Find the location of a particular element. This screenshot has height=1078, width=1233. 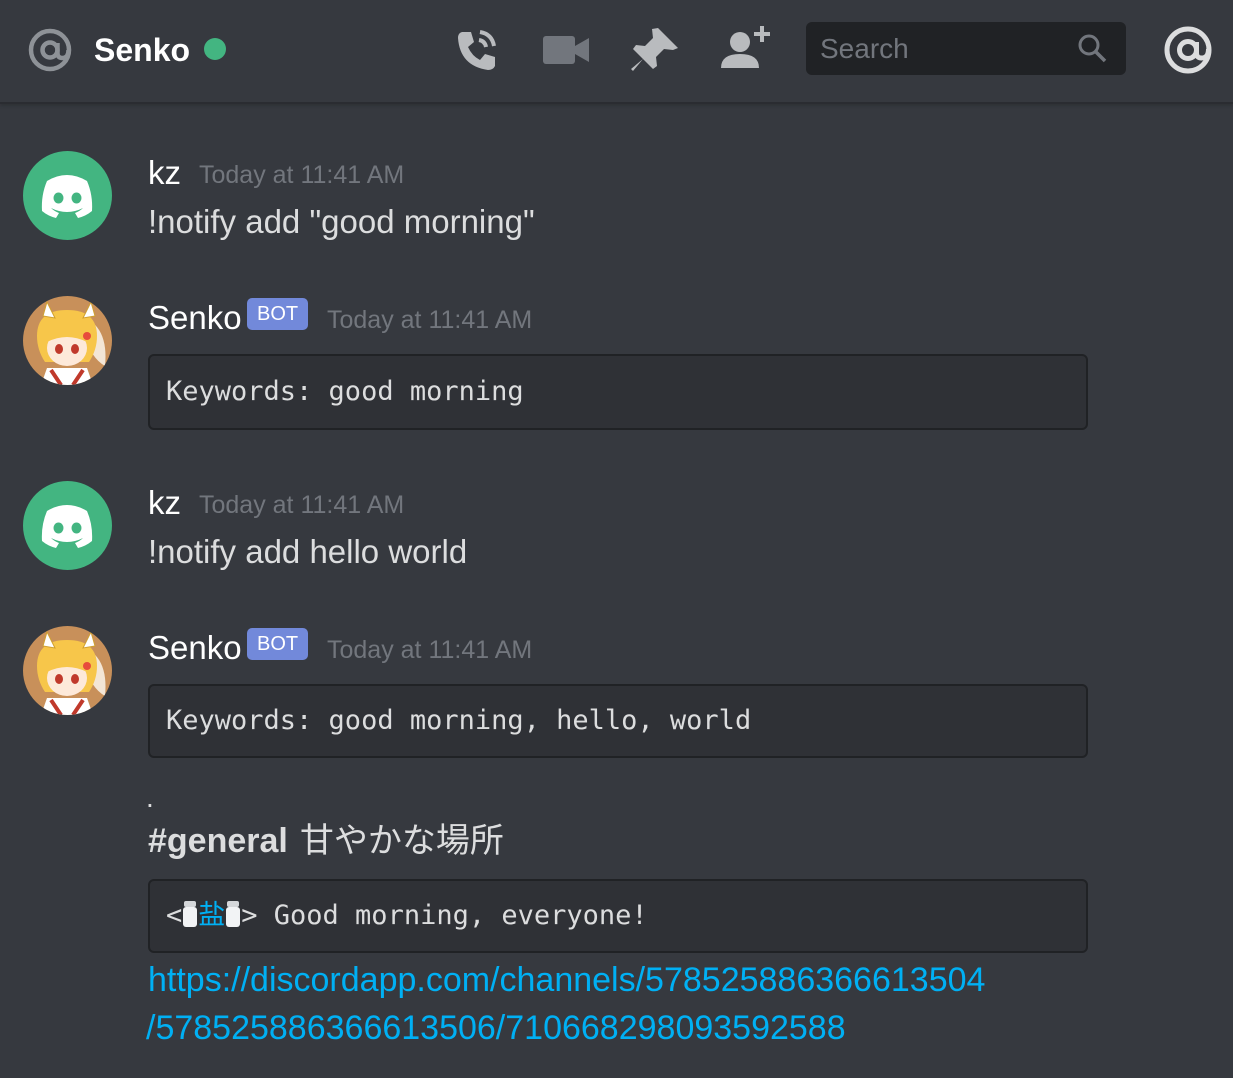

message-text: !notify add hello world is located at coordinates (308, 551).